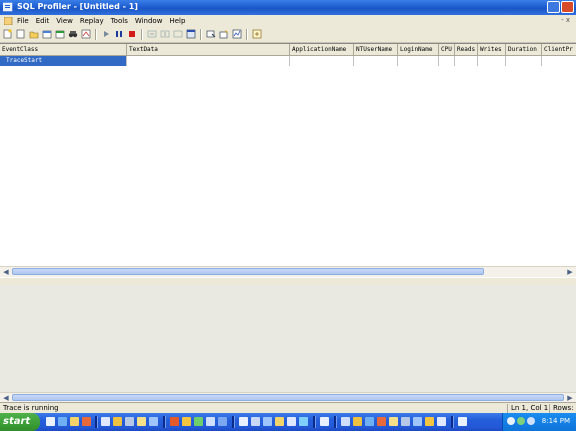 Image resolution: width=576 pixels, height=431 pixels. Describe the element at coordinates (92, 21) in the screenshot. I see `menu-replay: Replay` at that location.